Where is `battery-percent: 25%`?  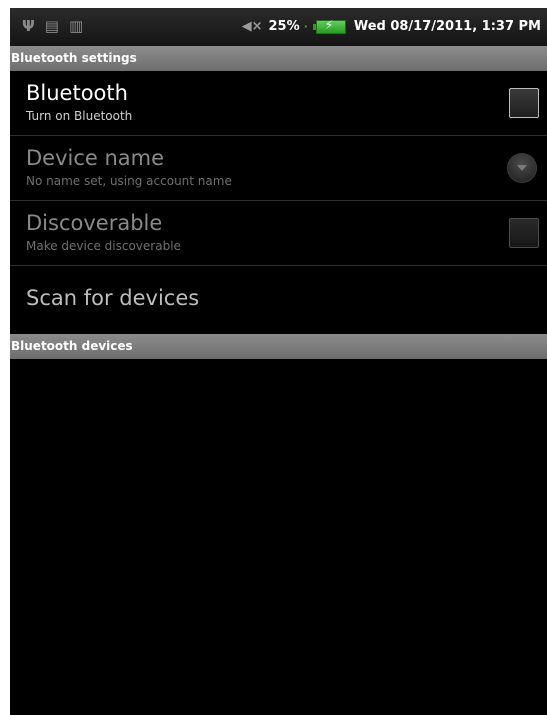 battery-percent: 25% is located at coordinates (284, 26).